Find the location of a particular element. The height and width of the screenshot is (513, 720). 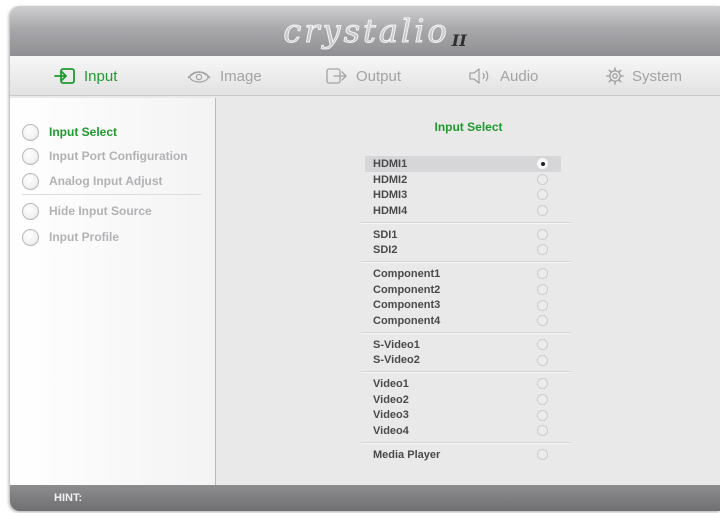

sidebar-item-label: Input Profile is located at coordinates (84, 237).